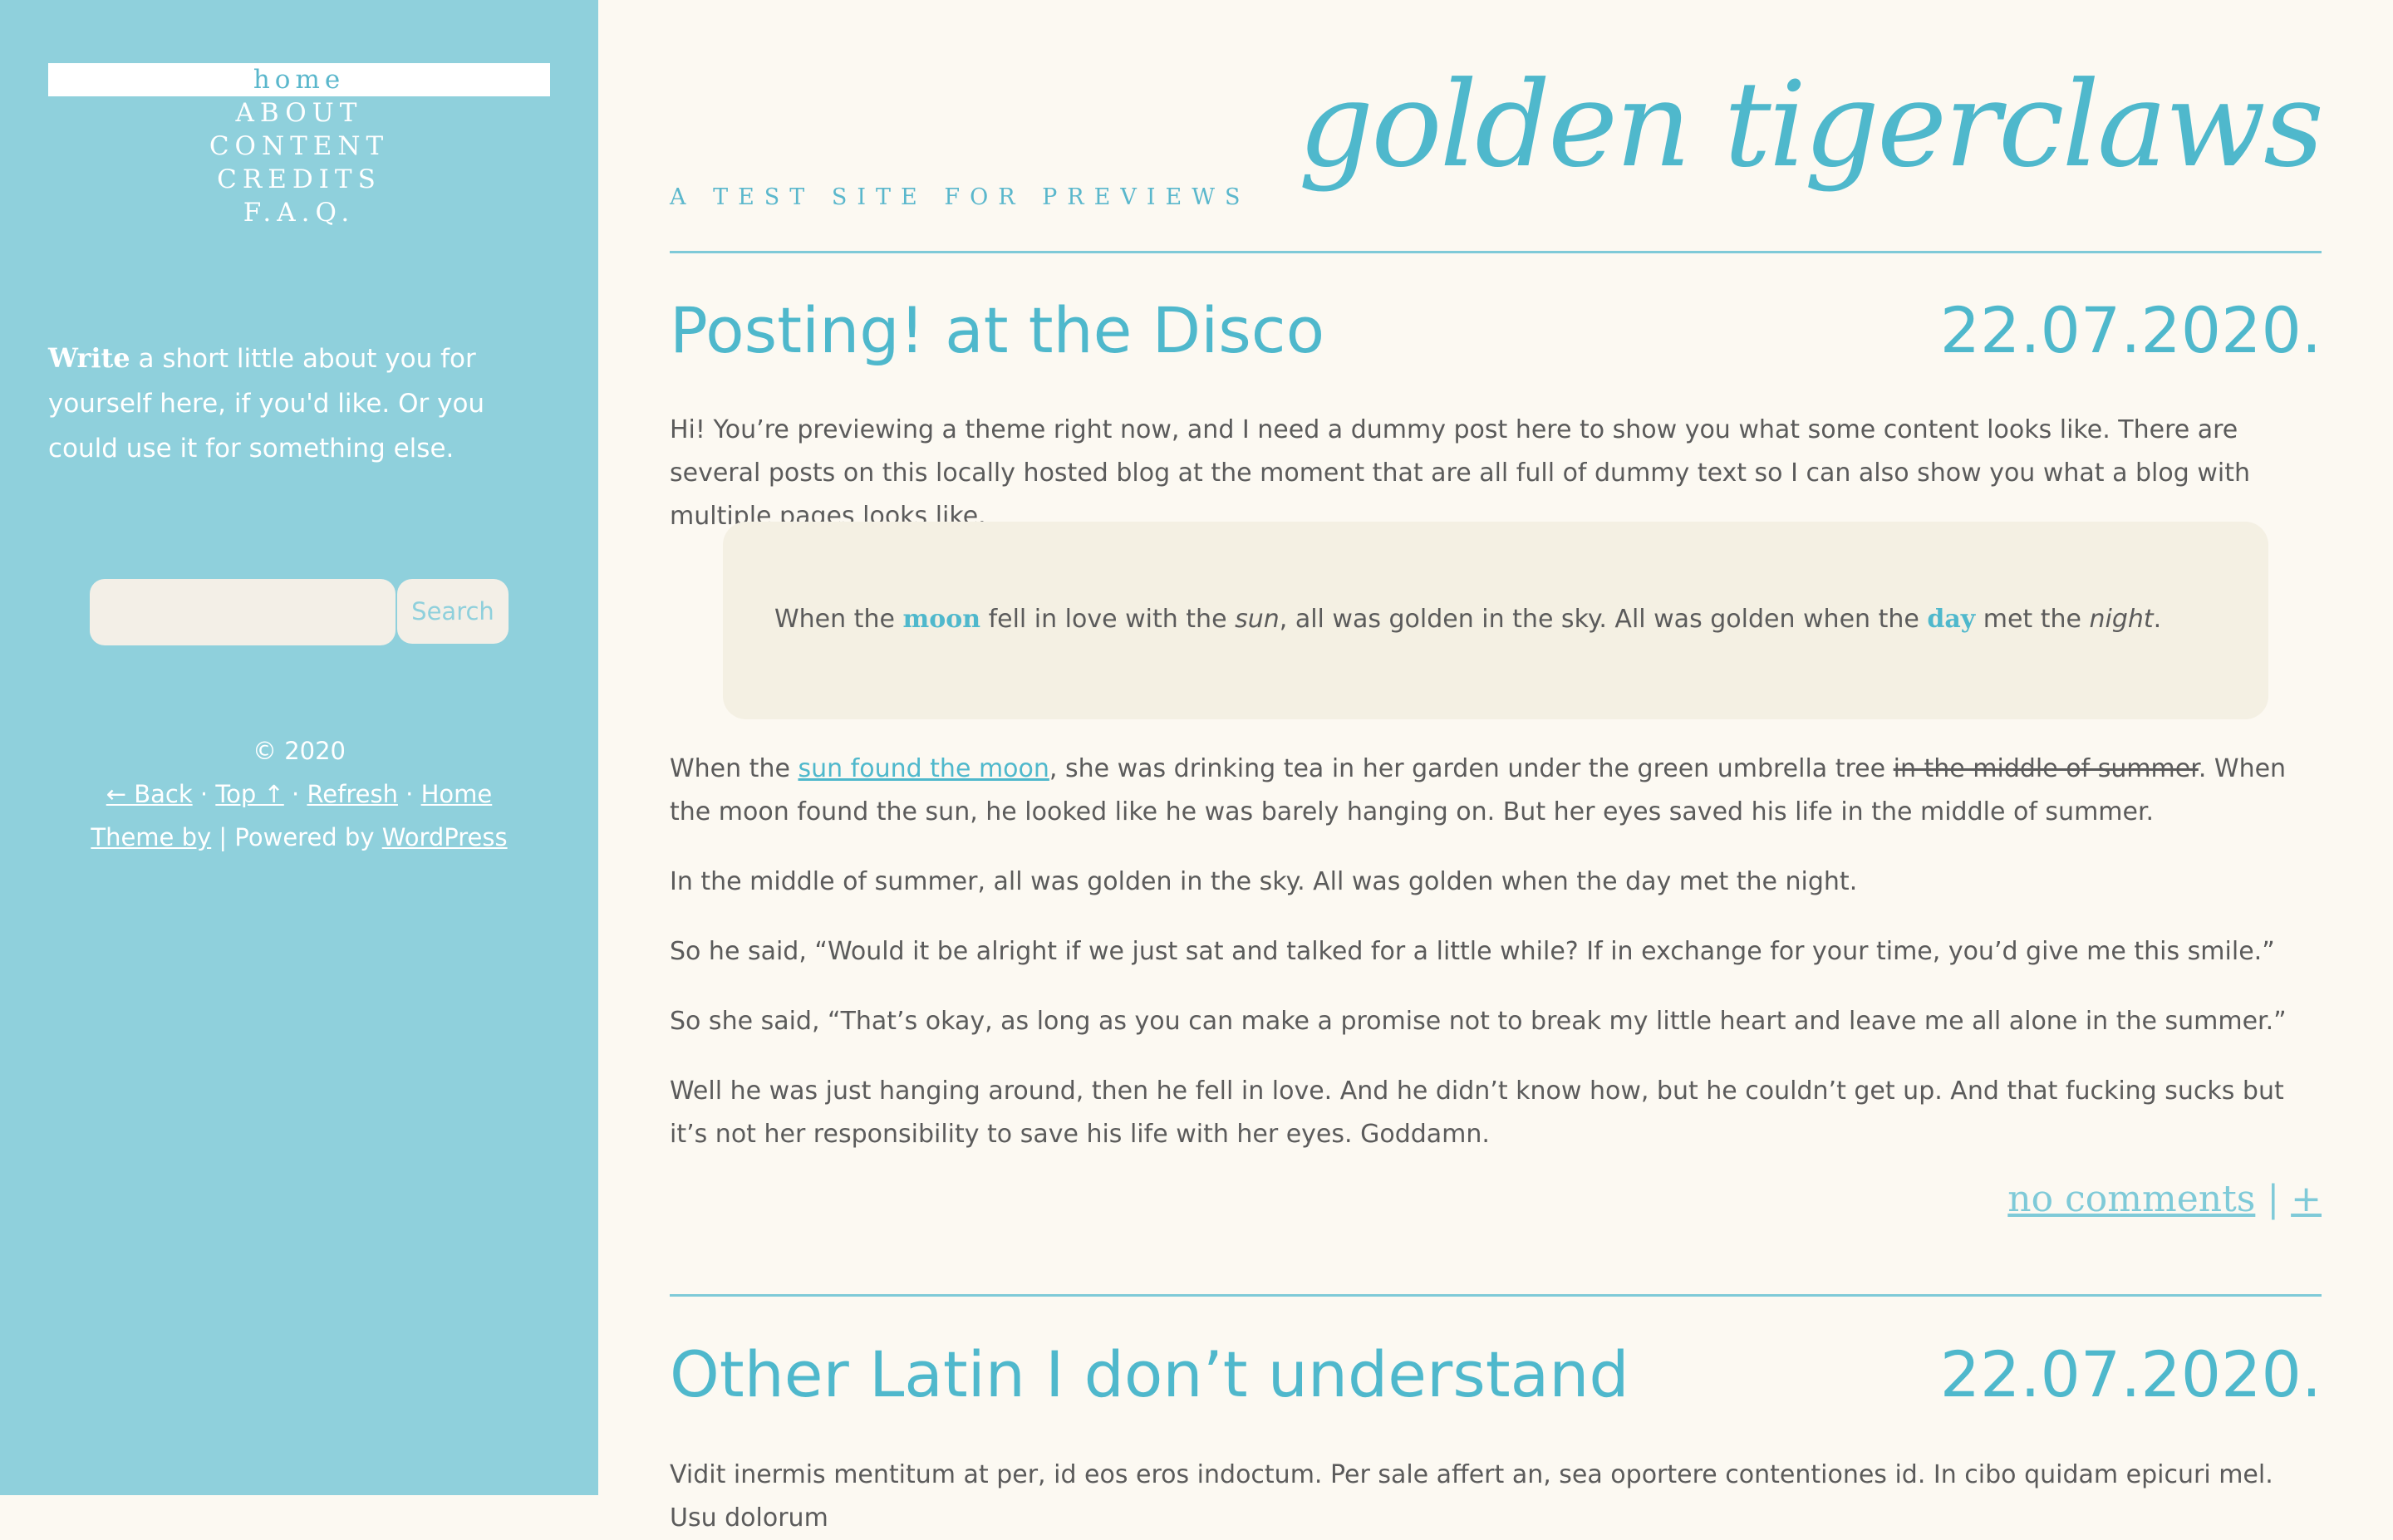 This screenshot has width=2393, height=1540. I want to click on quote-segment: When the, so click(838, 619).